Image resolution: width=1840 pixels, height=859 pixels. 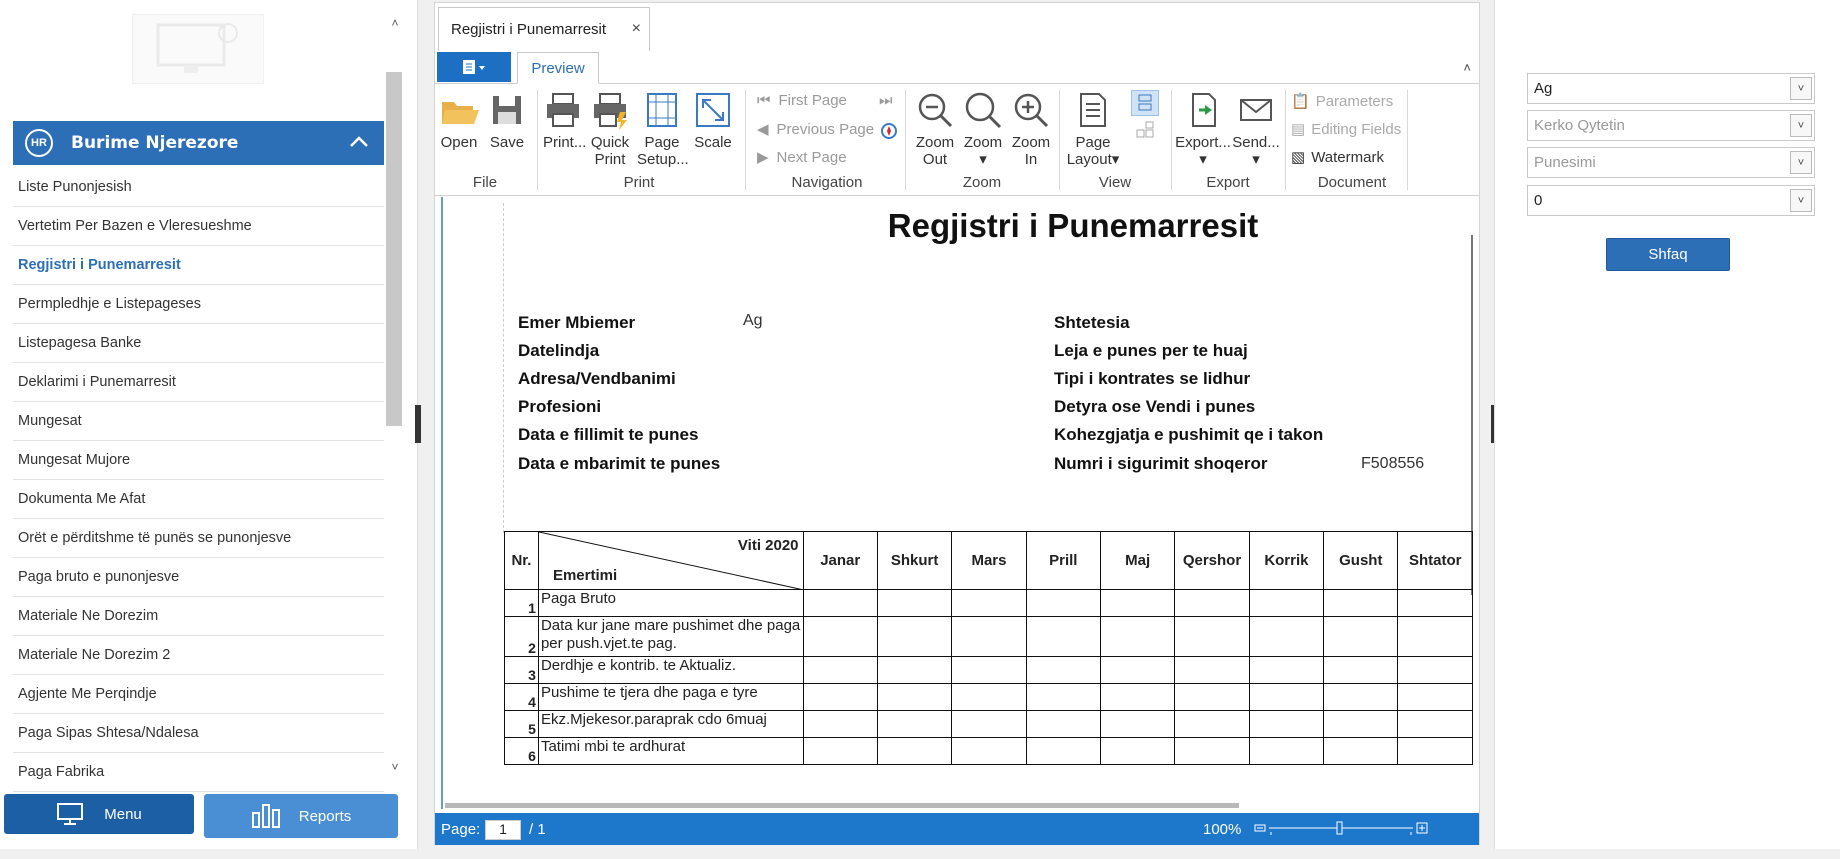 I want to click on sidebar-item: Liste Punonjesish, so click(x=198, y=187).